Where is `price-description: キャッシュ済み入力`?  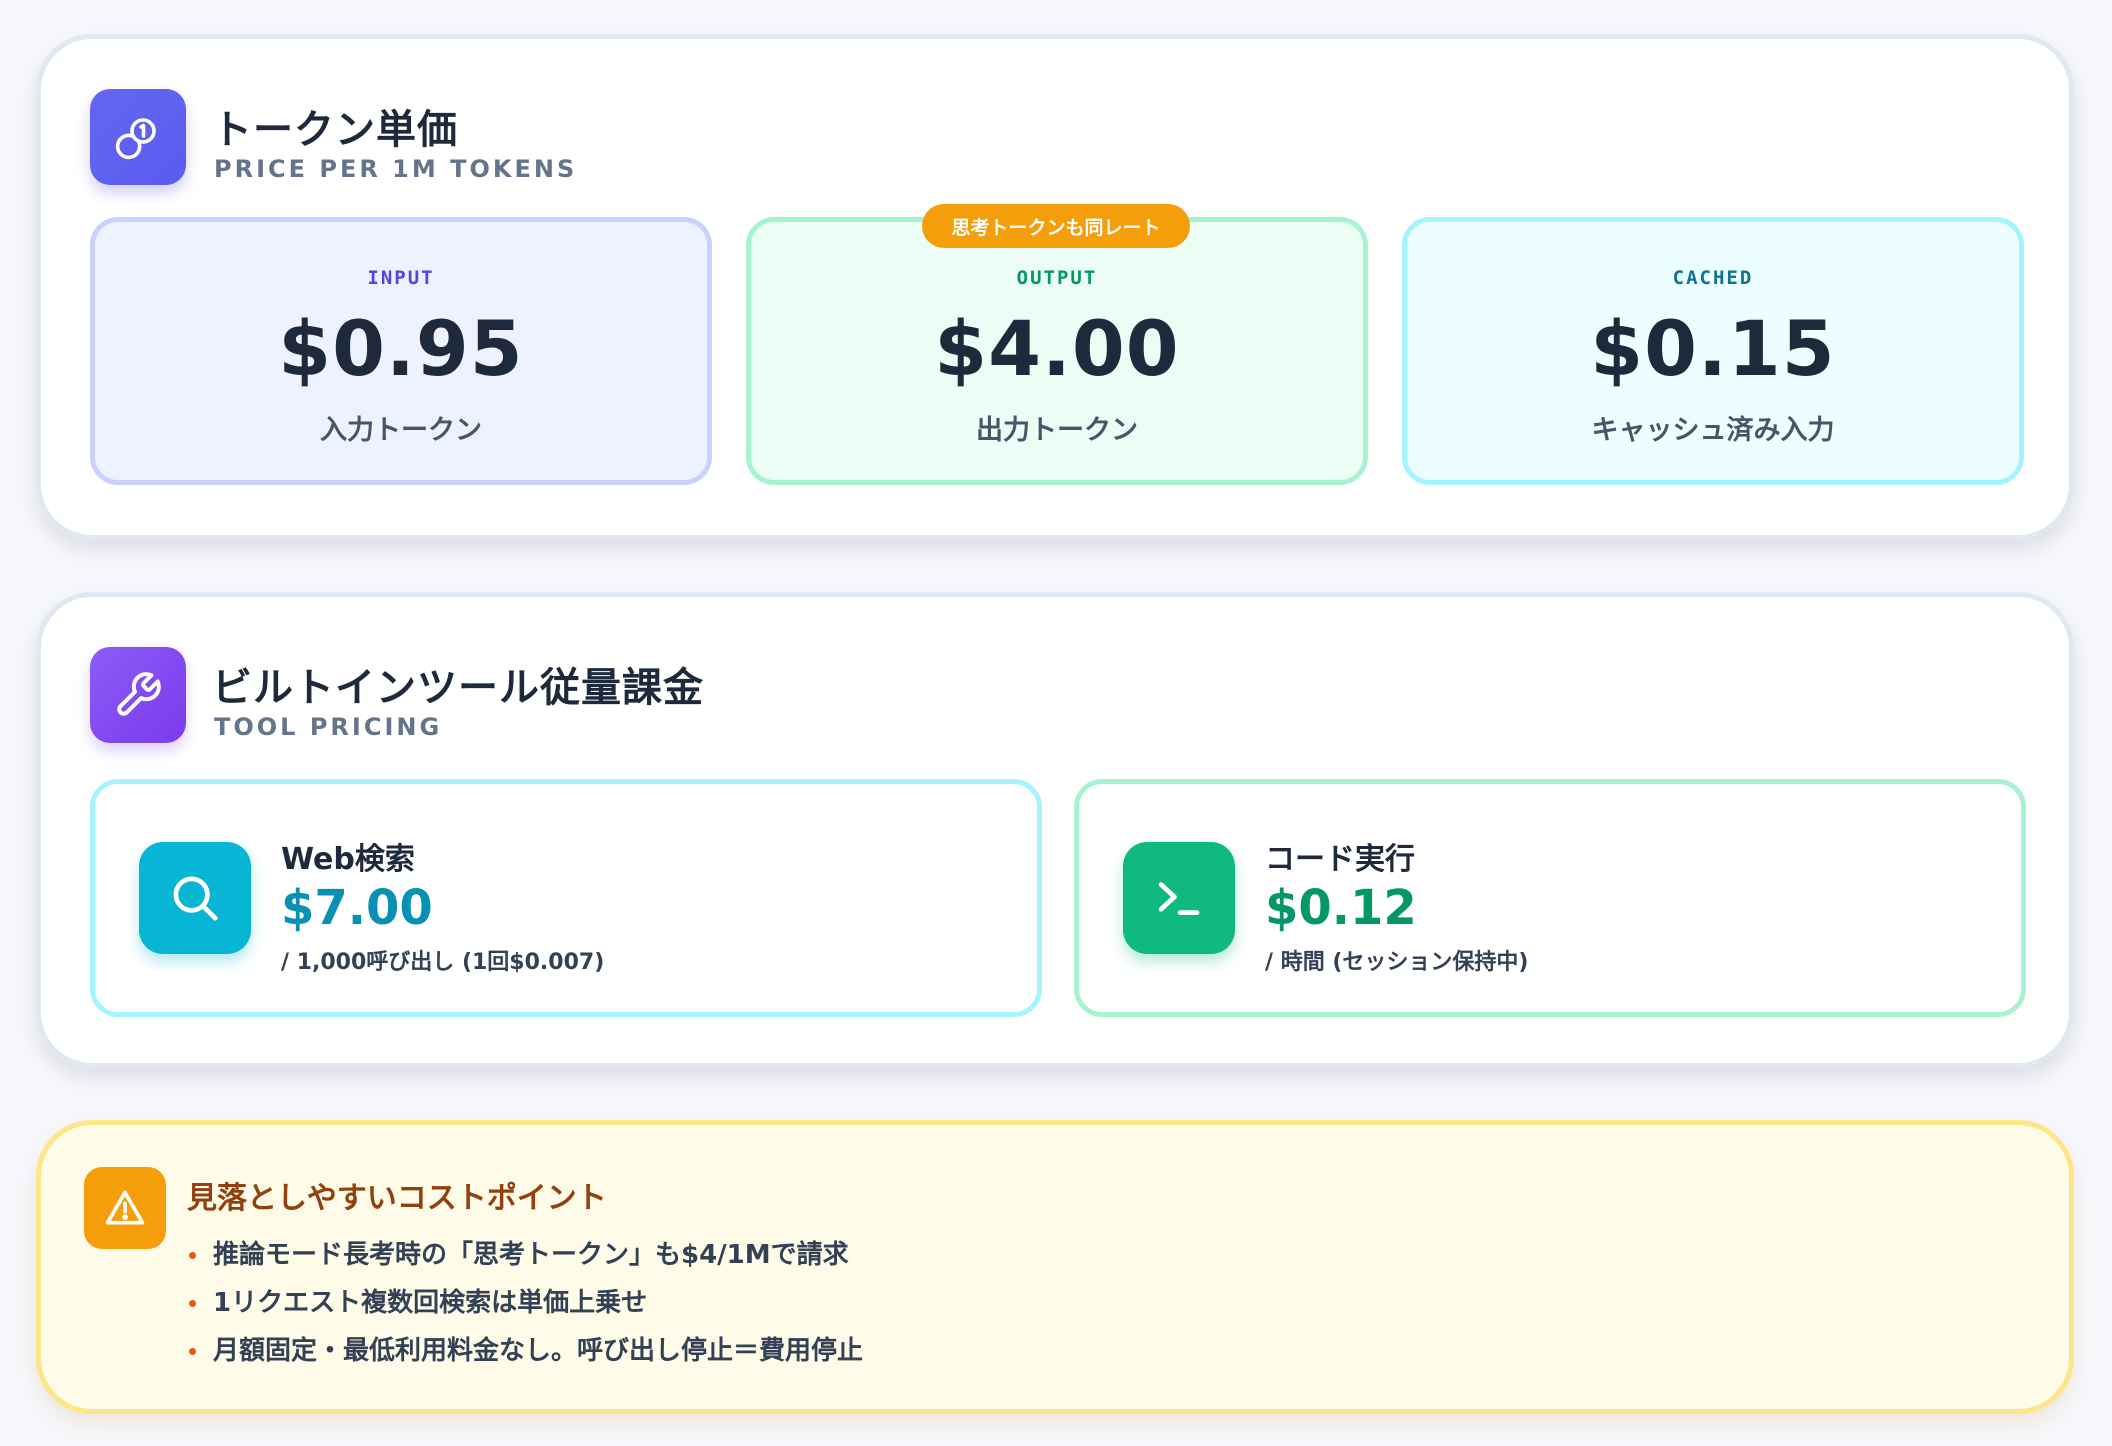
price-description: キャッシュ済み入力 is located at coordinates (1713, 430).